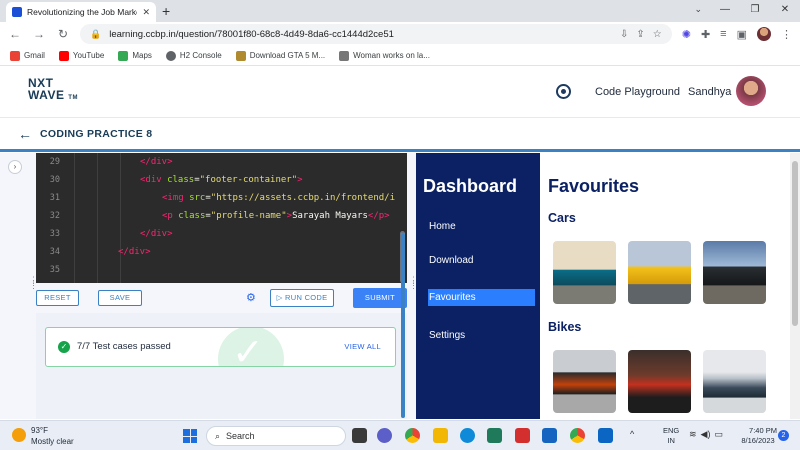 The width and height of the screenshot is (800, 450). What do you see at coordinates (705, 34) in the screenshot?
I see `extensions-puzzle-icon: ✚` at bounding box center [705, 34].